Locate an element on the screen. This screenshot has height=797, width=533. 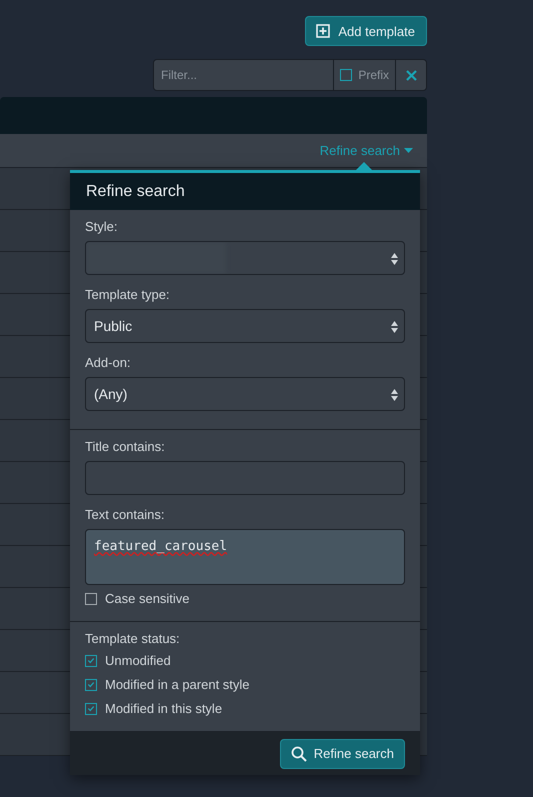
select-field: (Any) is located at coordinates (245, 394).